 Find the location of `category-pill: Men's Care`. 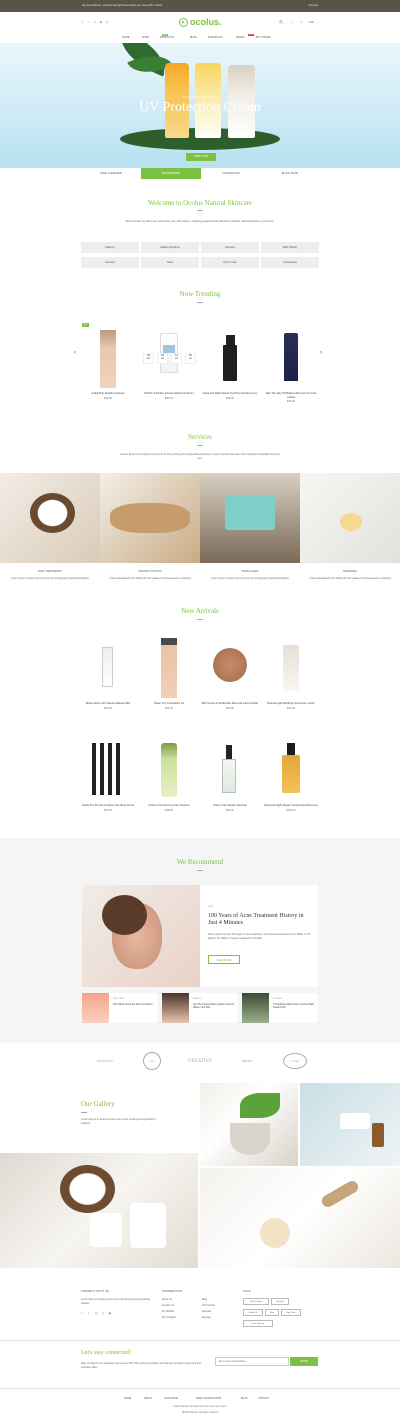

category-pill: Men's Care is located at coordinates (230, 262).